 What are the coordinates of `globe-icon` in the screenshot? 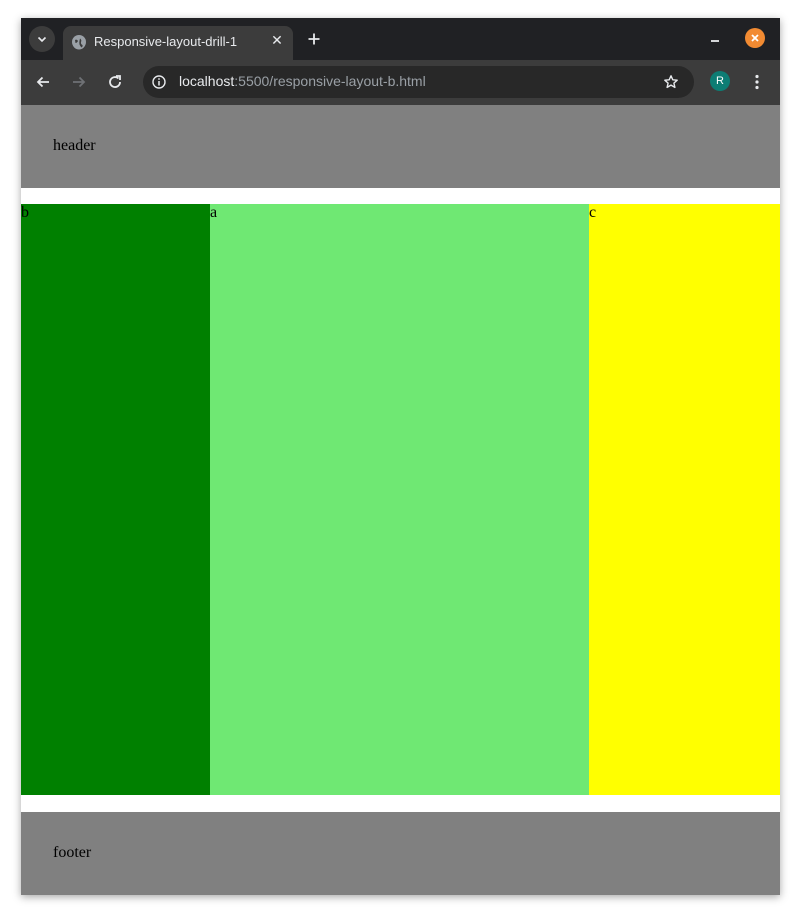 It's located at (79, 42).